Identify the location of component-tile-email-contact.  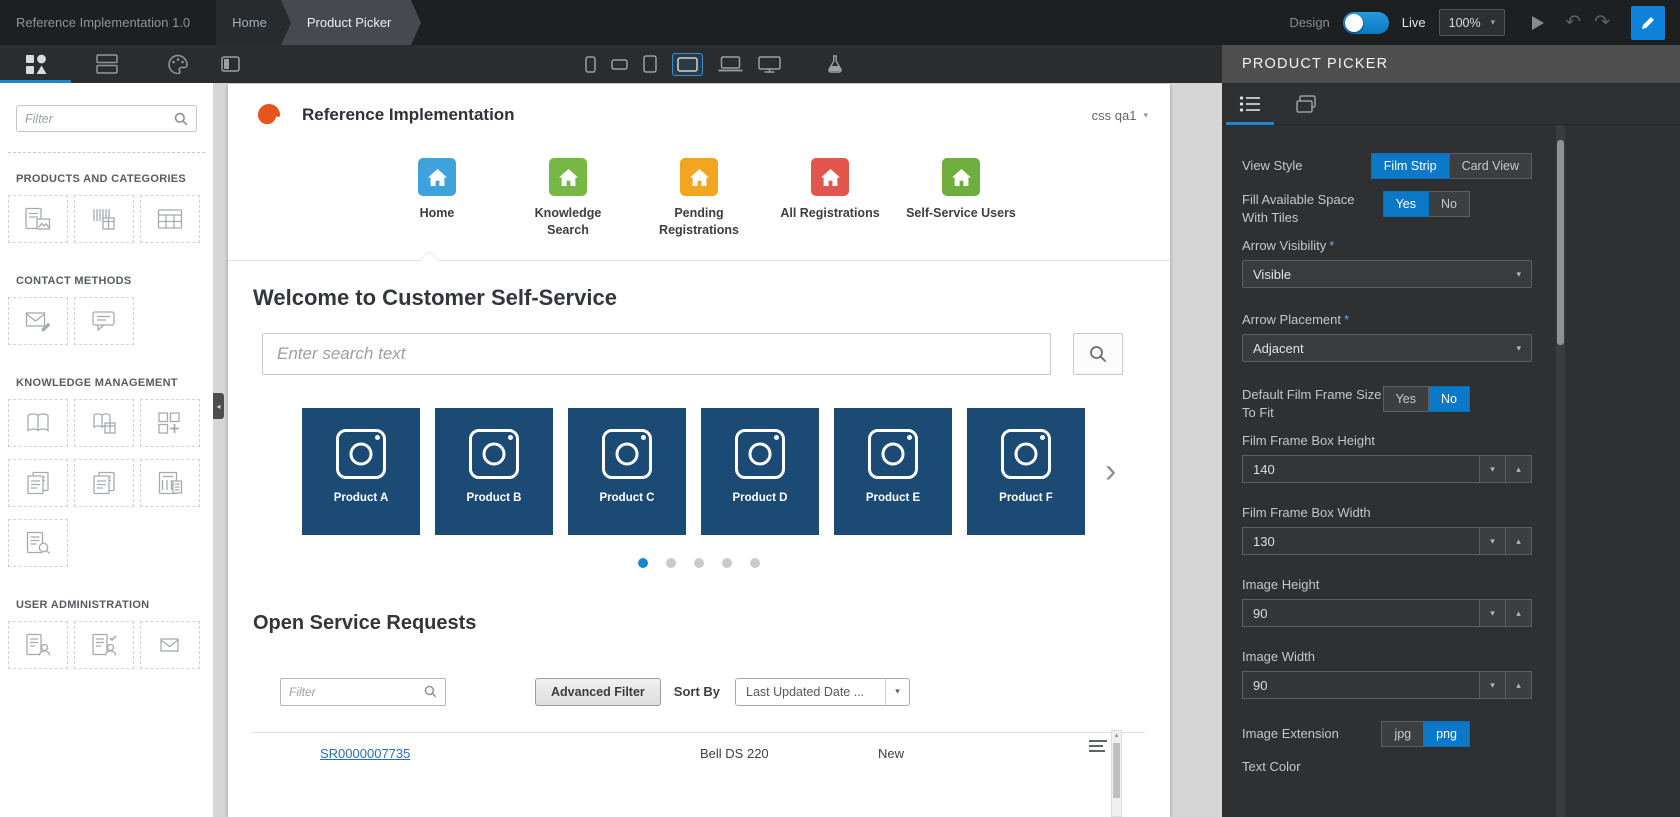
(38, 321).